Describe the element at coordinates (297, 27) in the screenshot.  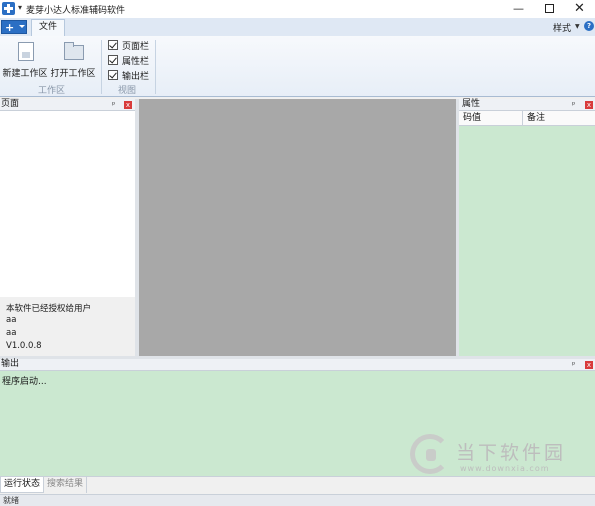
I see `ribbon-tab-row: + 文件 样式 ▼ ?` at that location.